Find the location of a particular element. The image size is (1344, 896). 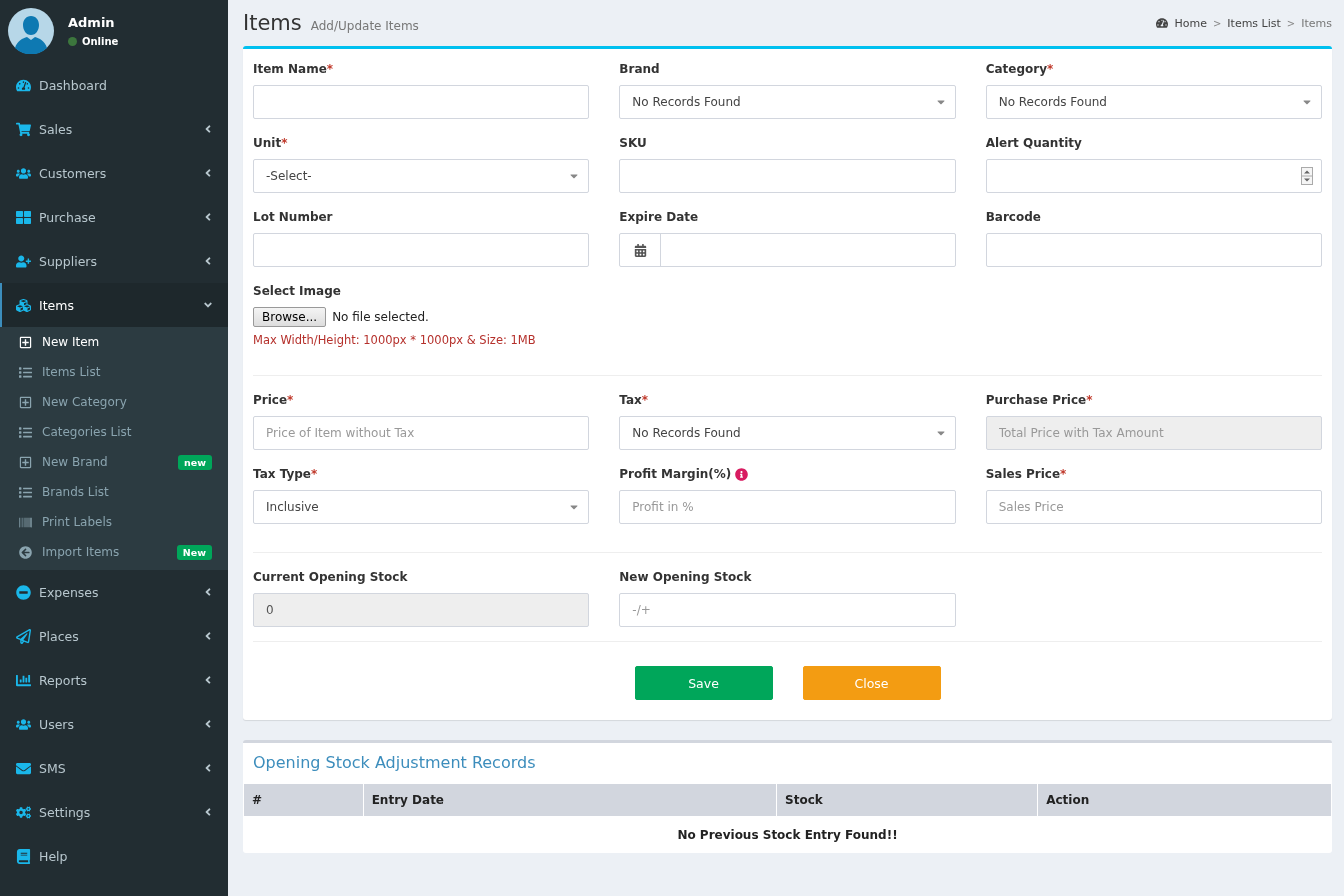

page-subtitle: Add/Update Items is located at coordinates (364, 26).